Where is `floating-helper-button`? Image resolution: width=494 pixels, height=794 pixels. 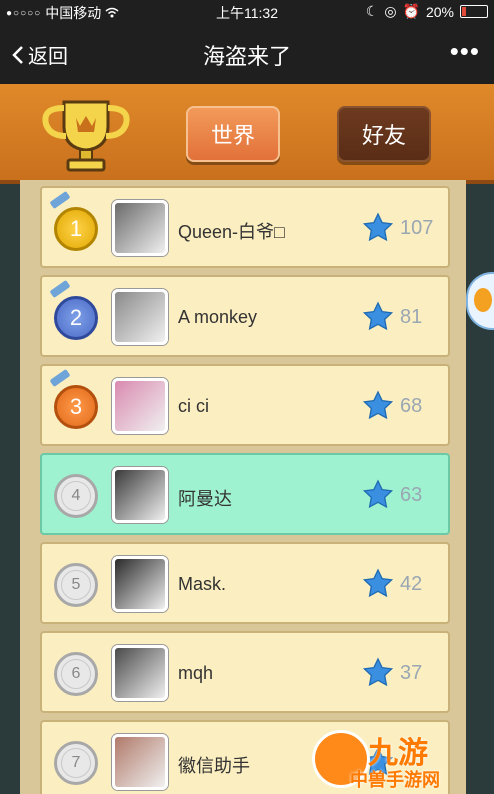
floating-helper-button is located at coordinates (480, 301).